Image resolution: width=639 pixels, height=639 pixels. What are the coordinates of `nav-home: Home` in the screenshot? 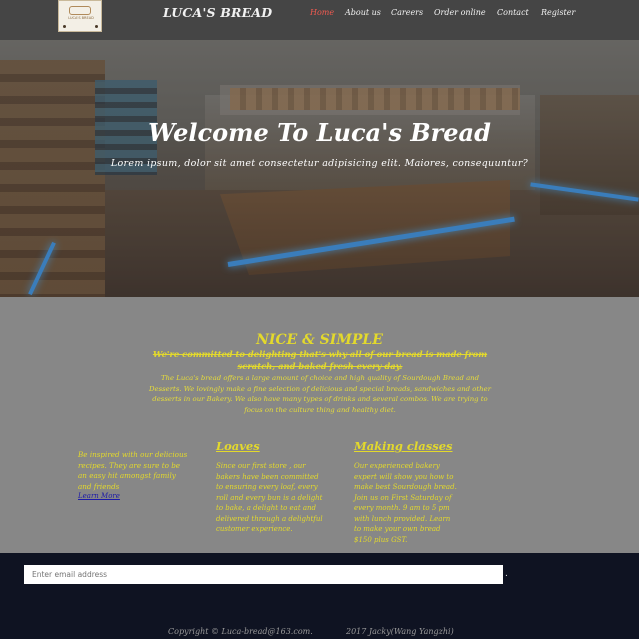 It's located at (322, 12).